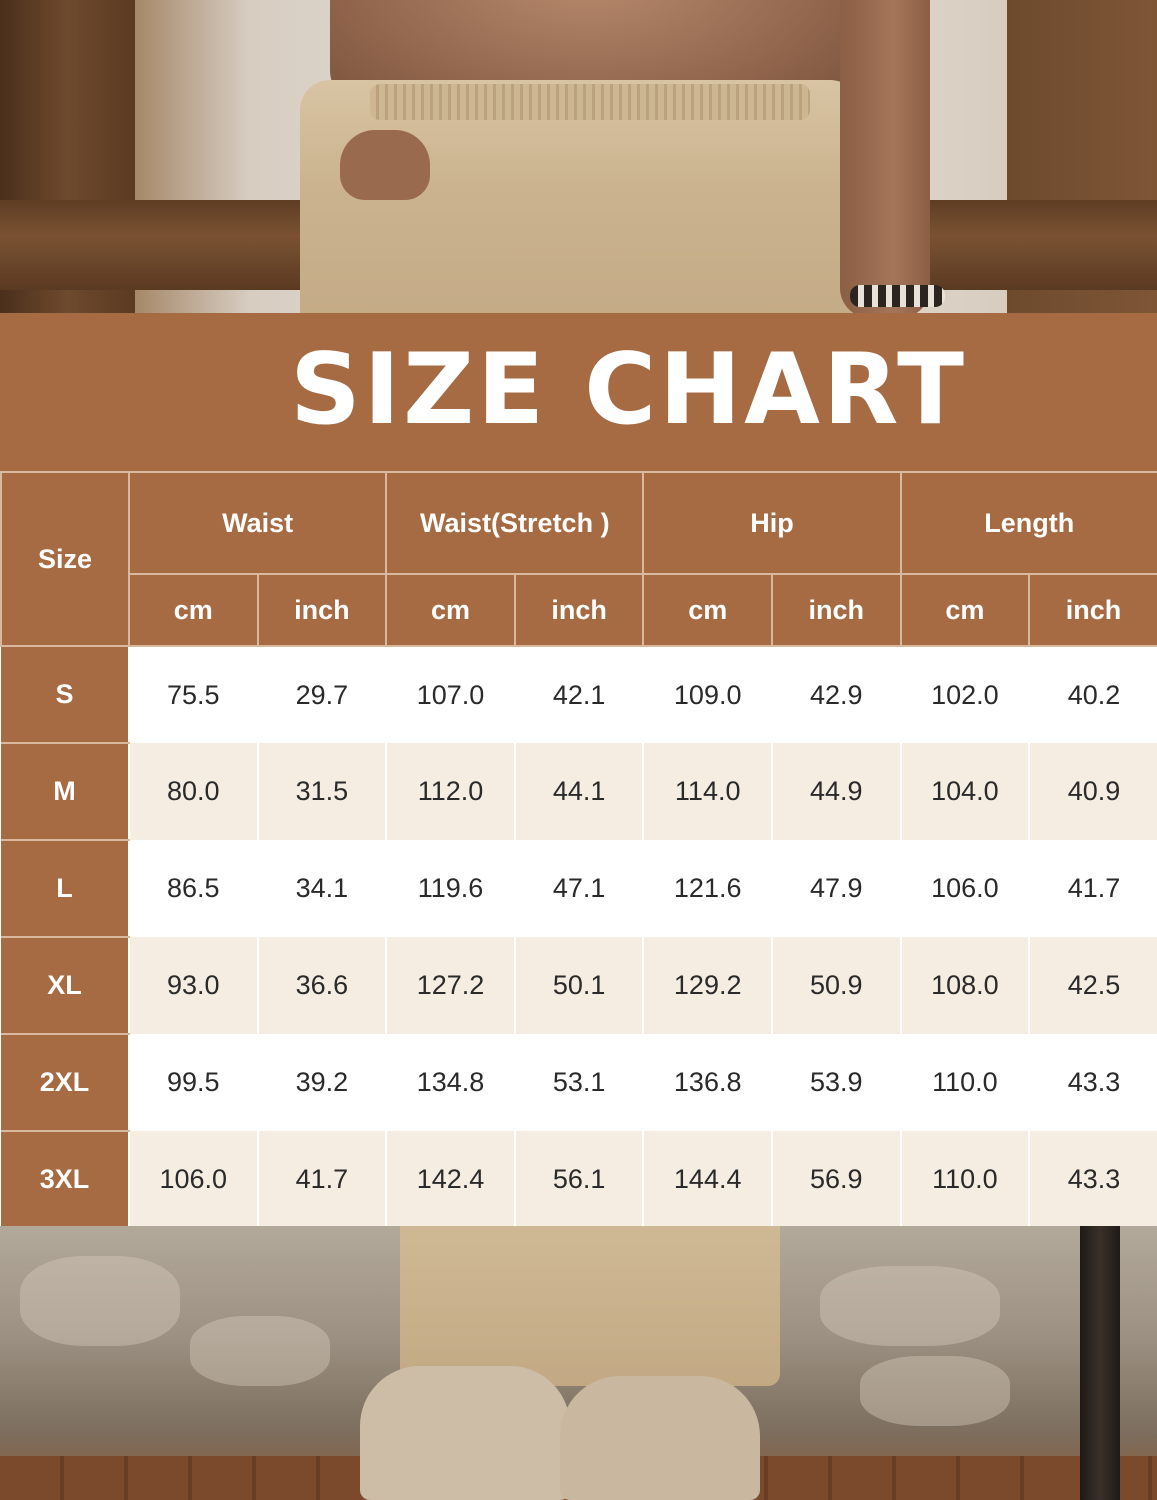 The image size is (1157, 1500). I want to click on measurement-cell: 44.1, so click(578, 791).